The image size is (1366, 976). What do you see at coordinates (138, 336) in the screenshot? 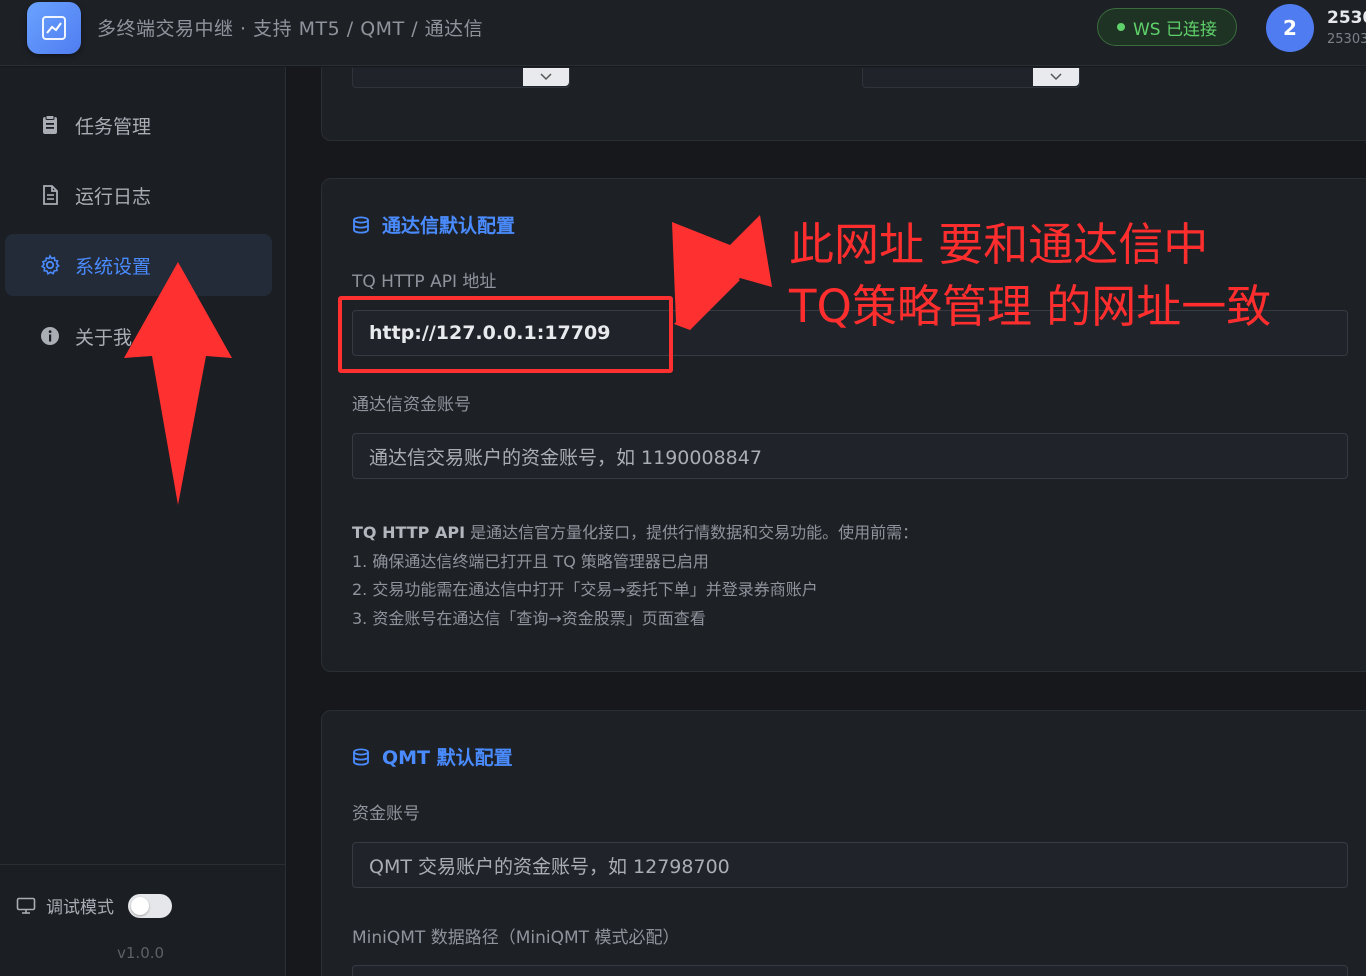
I see `sidebar-item-about: 关于我` at bounding box center [138, 336].